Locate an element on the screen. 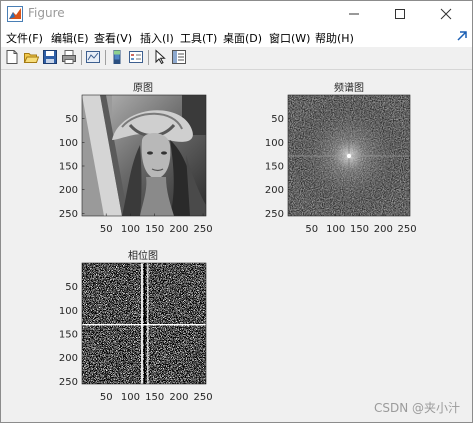 The height and width of the screenshot is (423, 473). watermark: CSDN @夹小汁 is located at coordinates (416, 408).